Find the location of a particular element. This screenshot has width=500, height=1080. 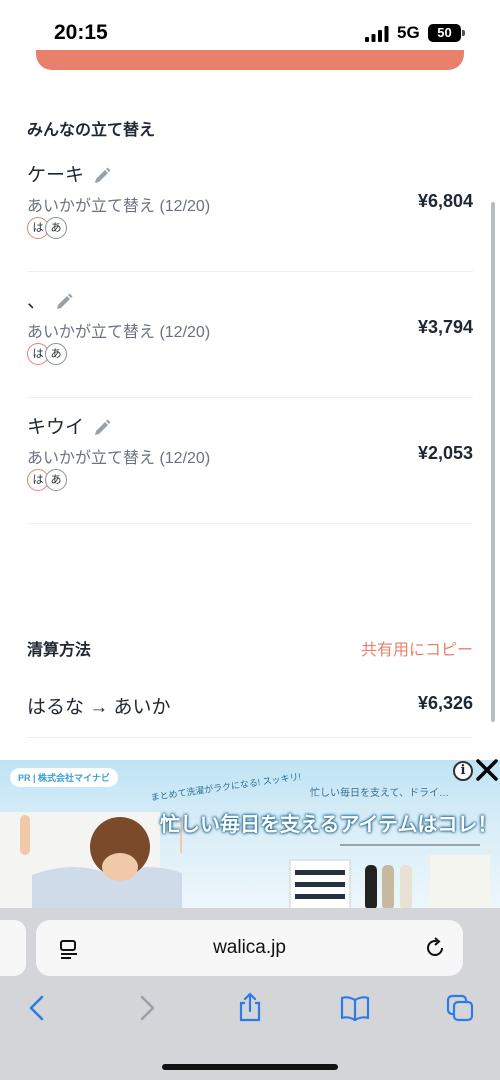

section-title: みんなの立て替え is located at coordinates (91, 130).